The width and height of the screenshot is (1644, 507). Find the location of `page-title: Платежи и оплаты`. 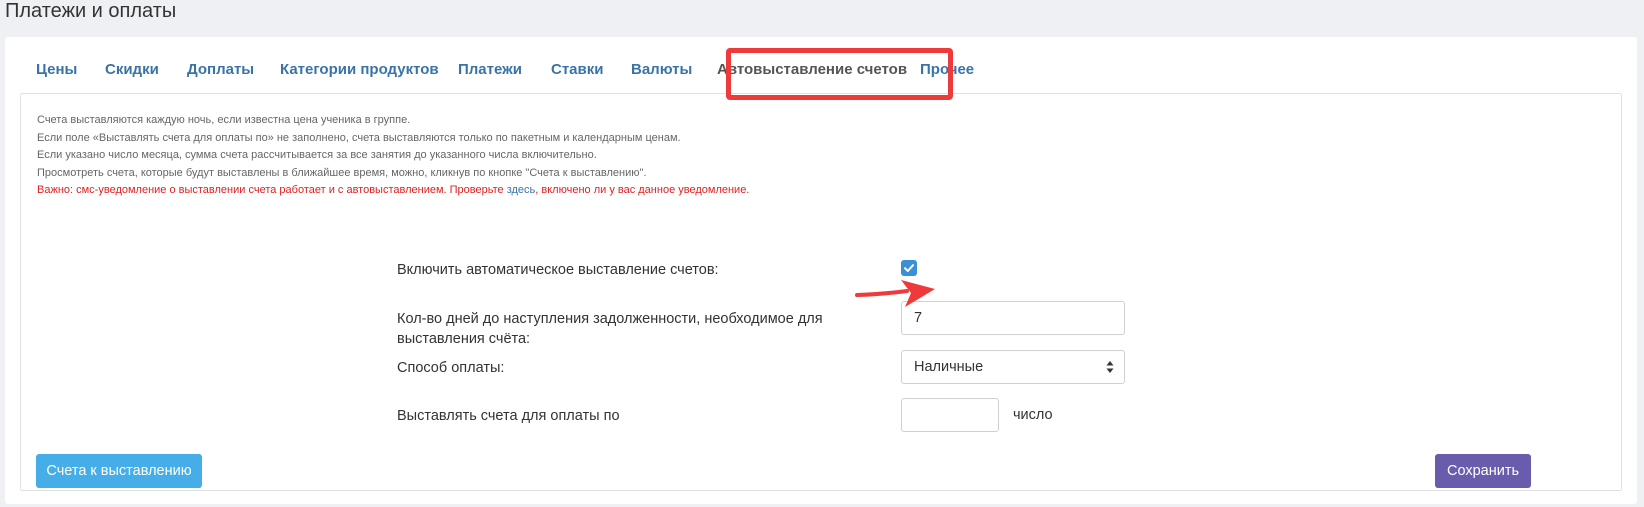

page-title: Платежи и оплаты is located at coordinates (91, 11).